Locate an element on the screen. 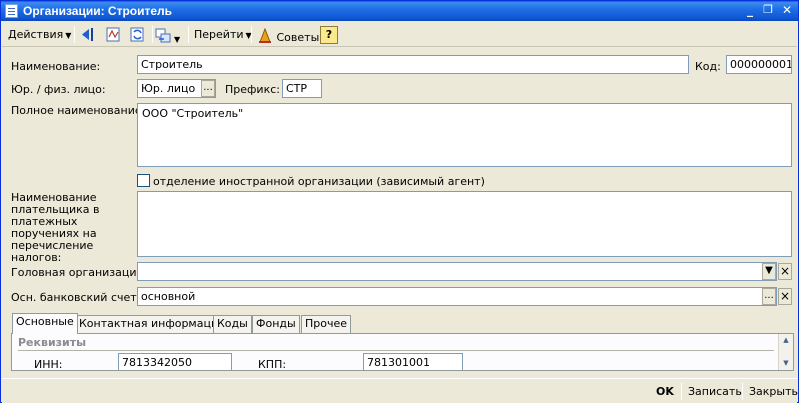  tab-panel-scrollbar: ▲ ▼ is located at coordinates (785, 352).